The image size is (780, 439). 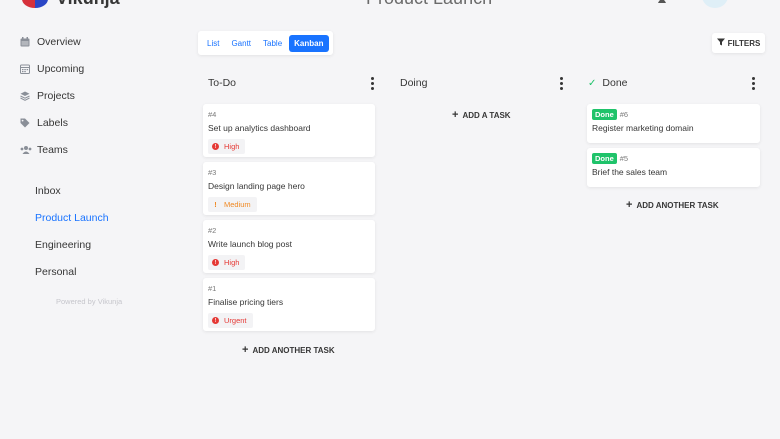 I want to click on nav-item-label: Overview, so click(x=59, y=41).